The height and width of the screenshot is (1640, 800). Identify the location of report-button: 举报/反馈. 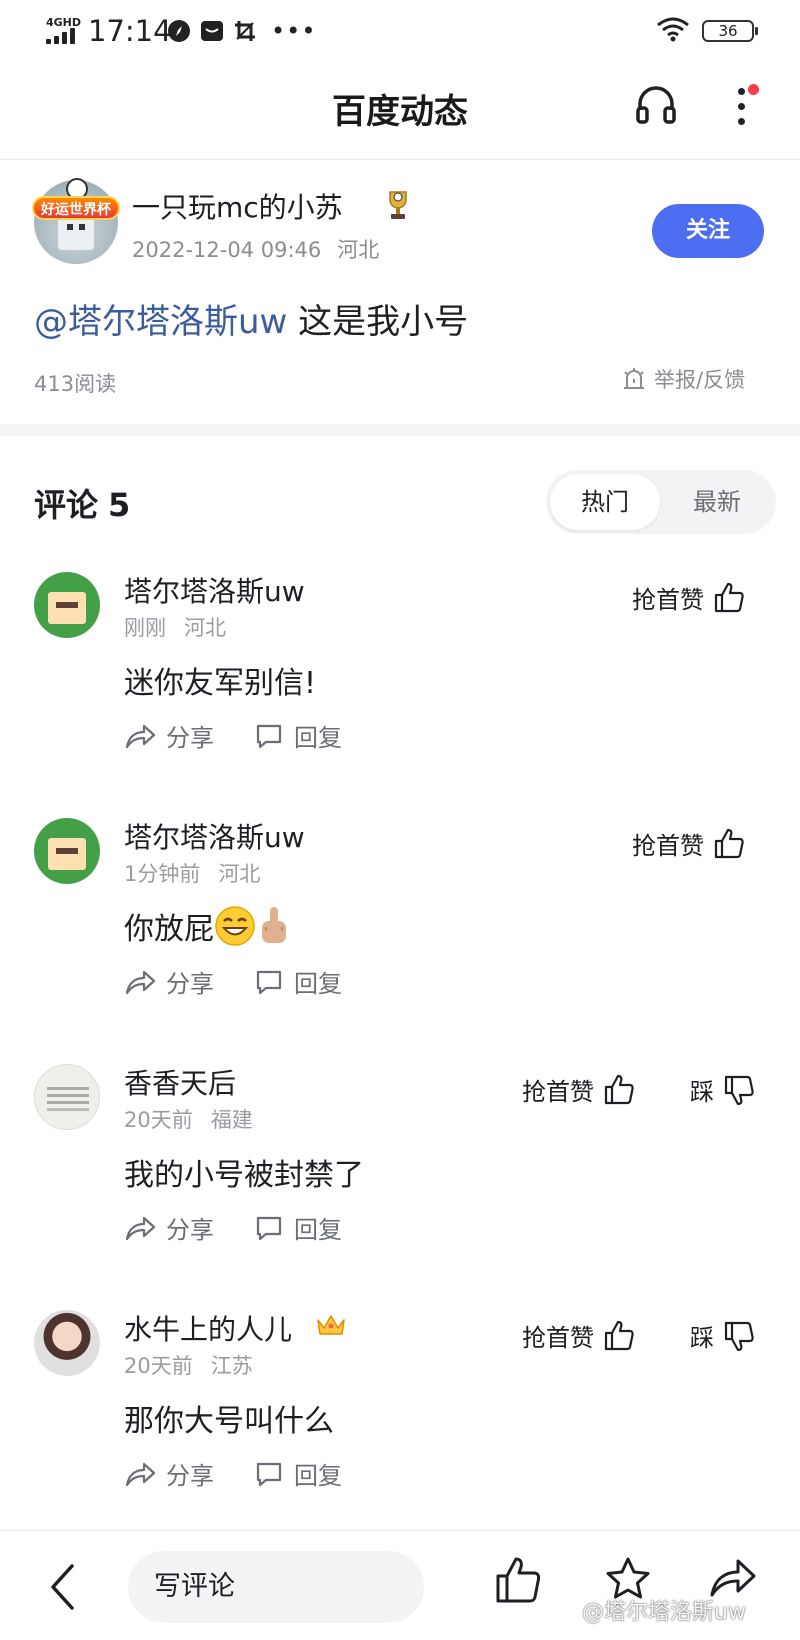
(683, 379).